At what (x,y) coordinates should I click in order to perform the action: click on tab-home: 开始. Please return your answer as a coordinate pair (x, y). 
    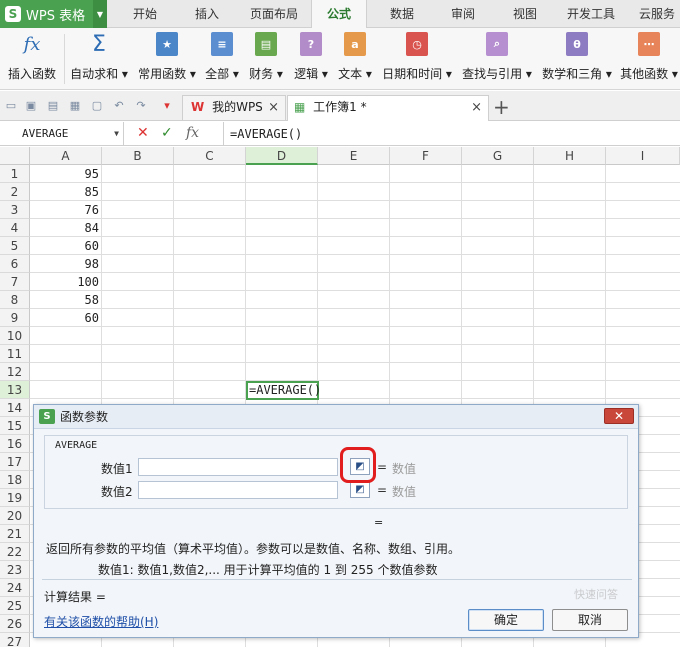
    Looking at the image, I should click on (145, 14).